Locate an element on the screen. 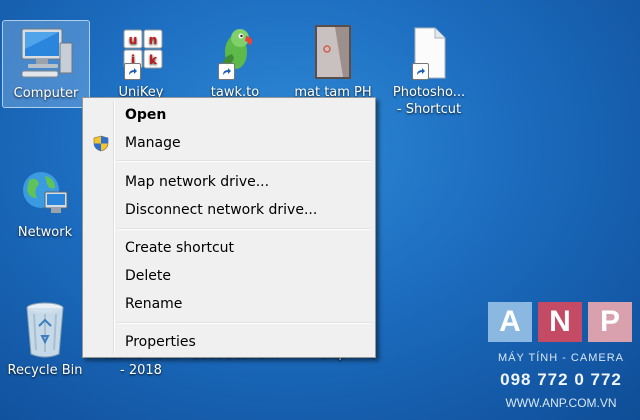  parrot-icon is located at coordinates (235, 52).